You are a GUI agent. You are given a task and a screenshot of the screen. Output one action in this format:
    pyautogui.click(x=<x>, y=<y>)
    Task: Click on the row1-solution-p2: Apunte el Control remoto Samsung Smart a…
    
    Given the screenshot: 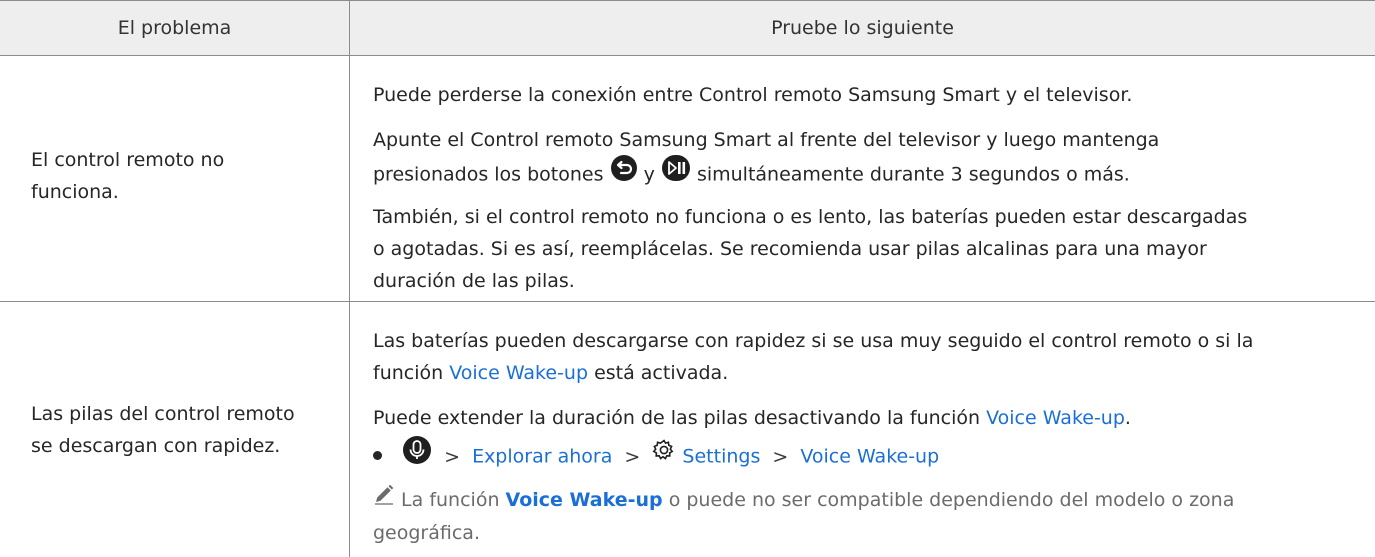 What is the action you would take?
    pyautogui.click(x=868, y=159)
    